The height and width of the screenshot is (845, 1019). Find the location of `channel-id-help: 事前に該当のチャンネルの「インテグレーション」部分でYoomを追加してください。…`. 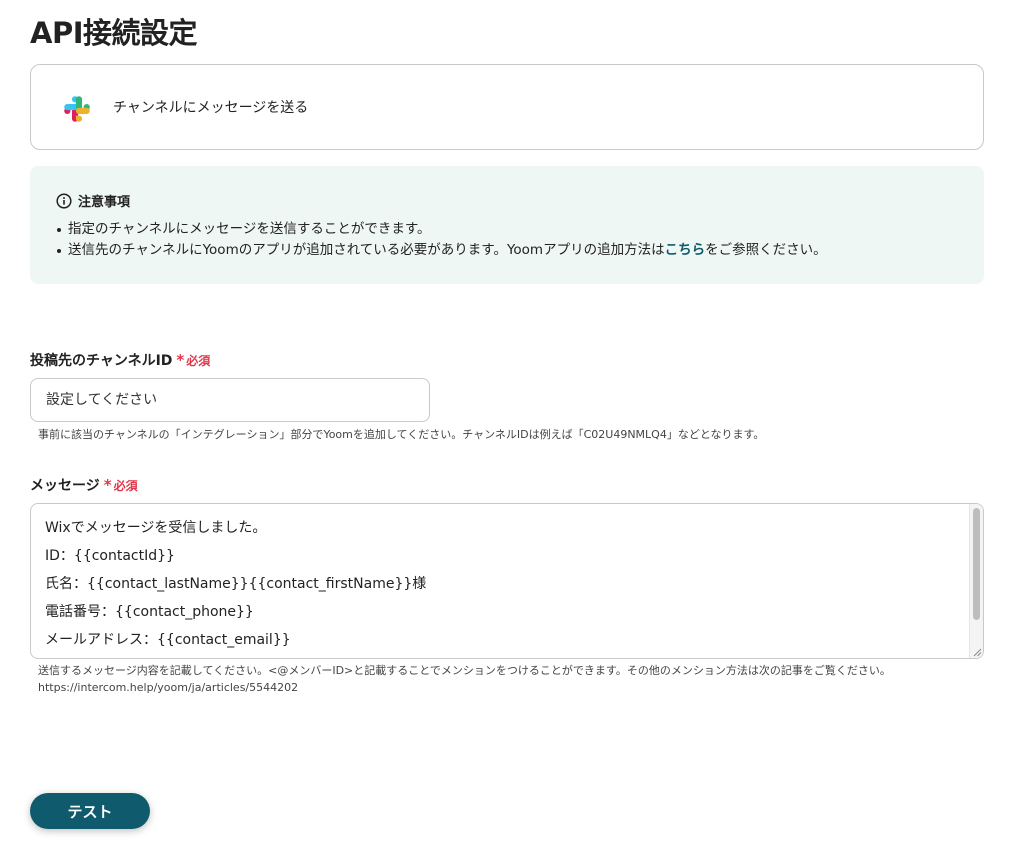

channel-id-help: 事前に該当のチャンネルの「インテグレーション」部分でYoomを追加してください。… is located at coordinates (401, 434).